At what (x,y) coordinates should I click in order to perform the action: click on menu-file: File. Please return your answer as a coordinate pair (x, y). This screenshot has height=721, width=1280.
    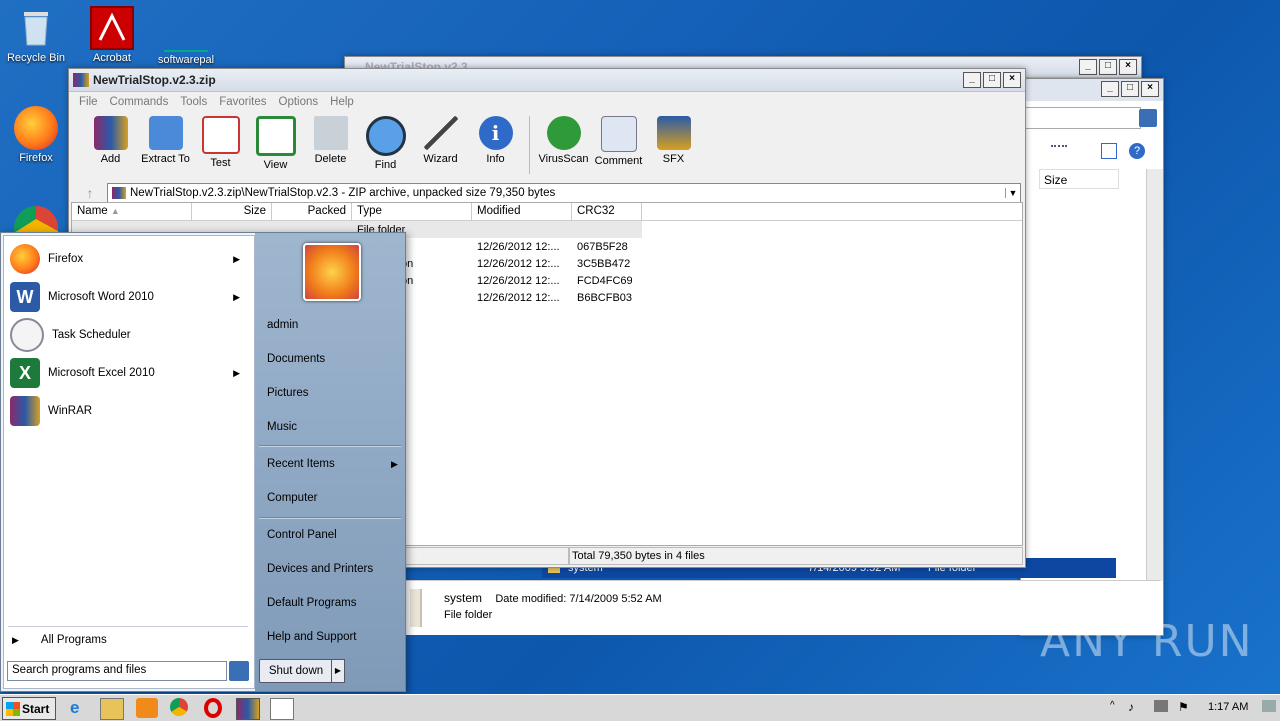
    Looking at the image, I should click on (88, 102).